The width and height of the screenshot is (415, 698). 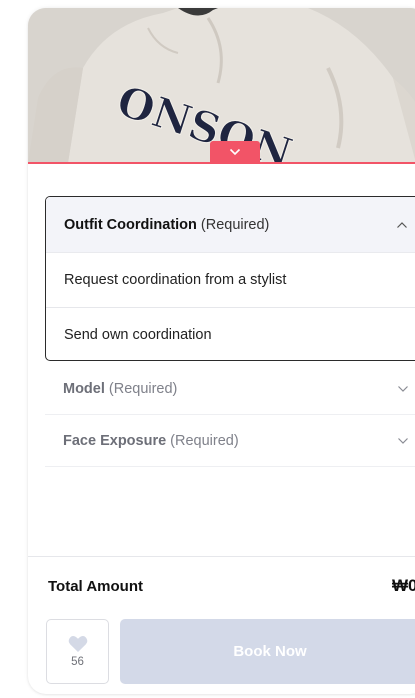 I want to click on expand-photo-button, so click(x=235, y=152).